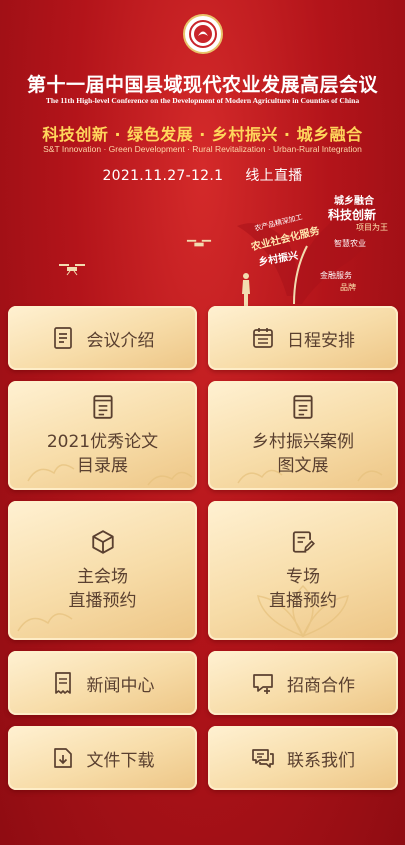 The width and height of the screenshot is (405, 845). What do you see at coordinates (274, 176) in the screenshot?
I see `live-label: 线上直播` at bounding box center [274, 176].